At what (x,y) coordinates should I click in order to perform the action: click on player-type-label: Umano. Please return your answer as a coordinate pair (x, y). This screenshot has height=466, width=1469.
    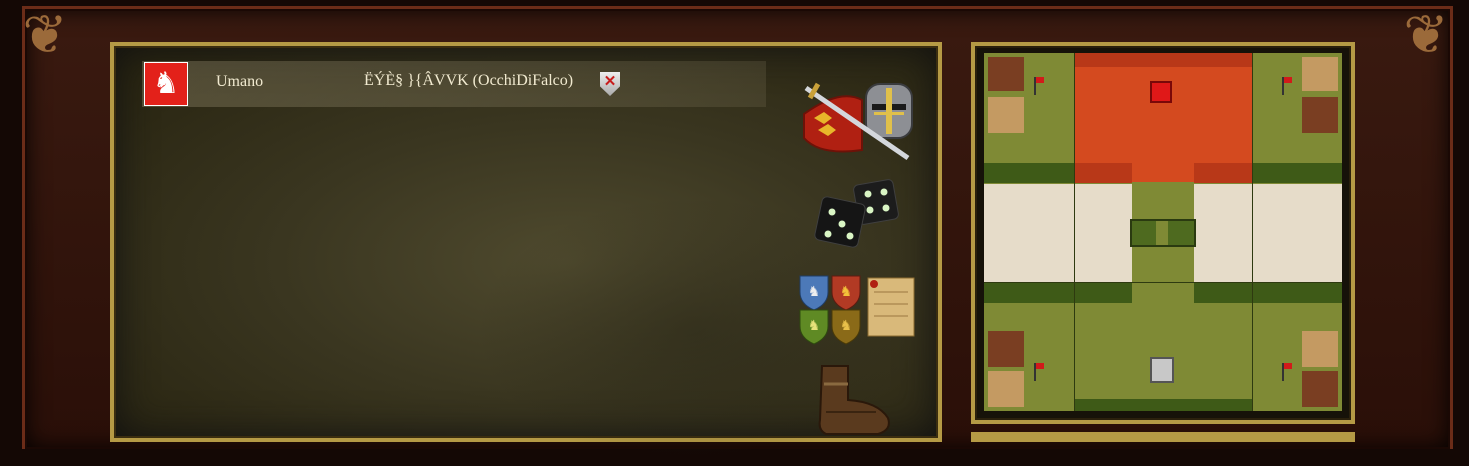
    Looking at the image, I should click on (240, 81).